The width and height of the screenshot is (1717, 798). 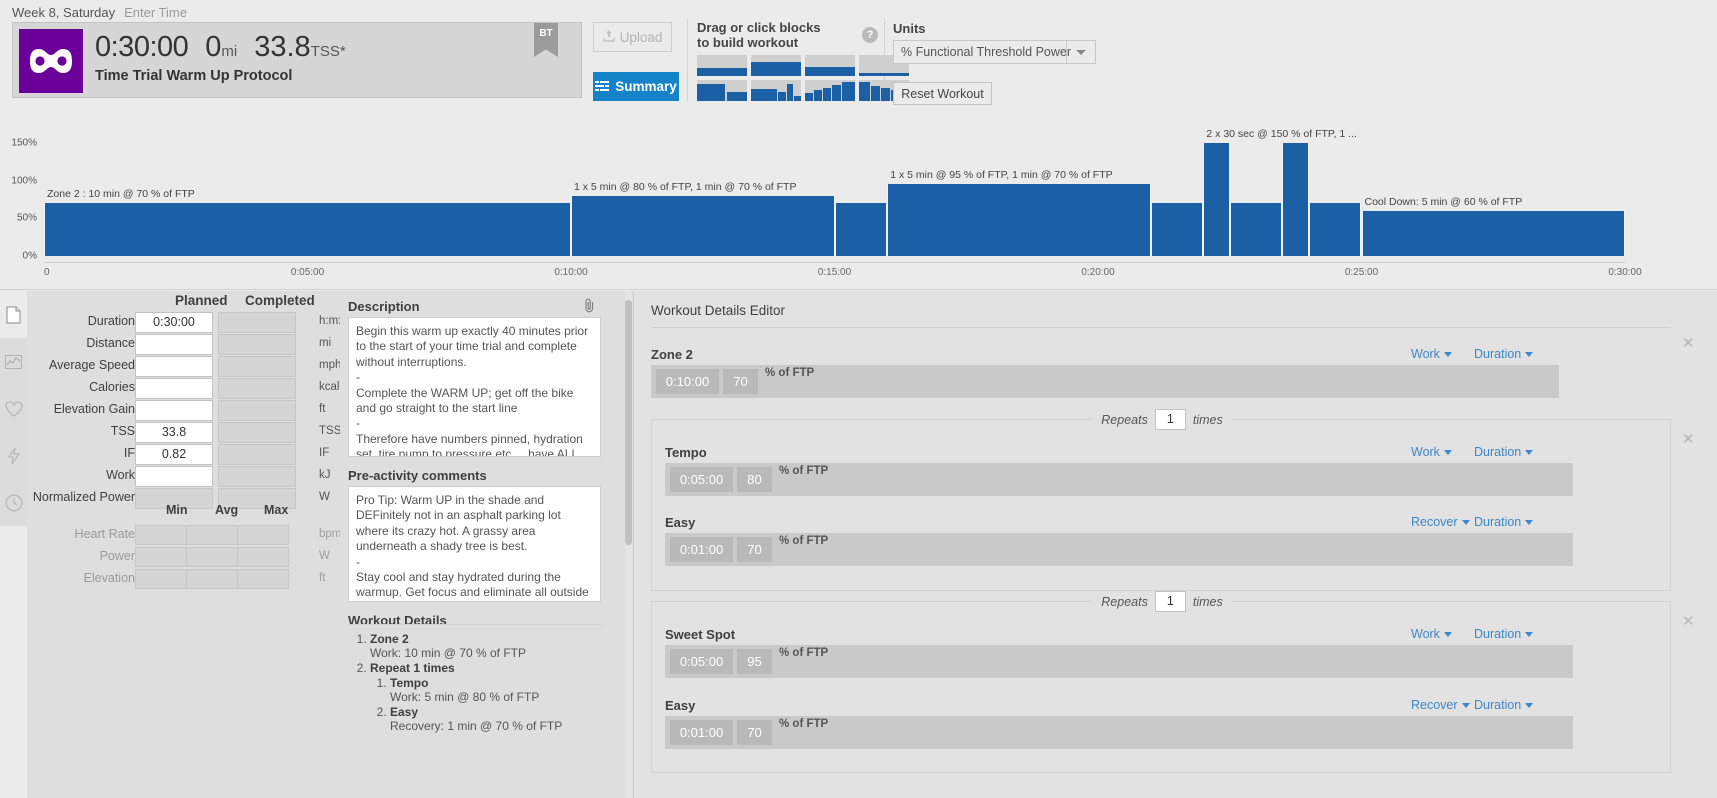 What do you see at coordinates (13, 408) in the screenshot?
I see `rail-tab-heartrate` at bounding box center [13, 408].